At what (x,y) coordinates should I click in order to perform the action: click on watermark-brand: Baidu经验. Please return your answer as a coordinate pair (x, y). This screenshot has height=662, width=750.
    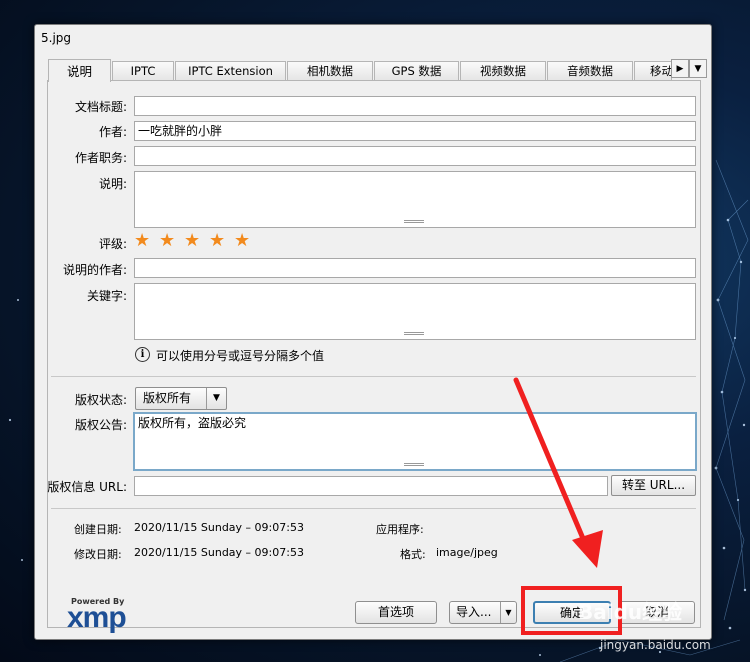
    Looking at the image, I should click on (630, 612).